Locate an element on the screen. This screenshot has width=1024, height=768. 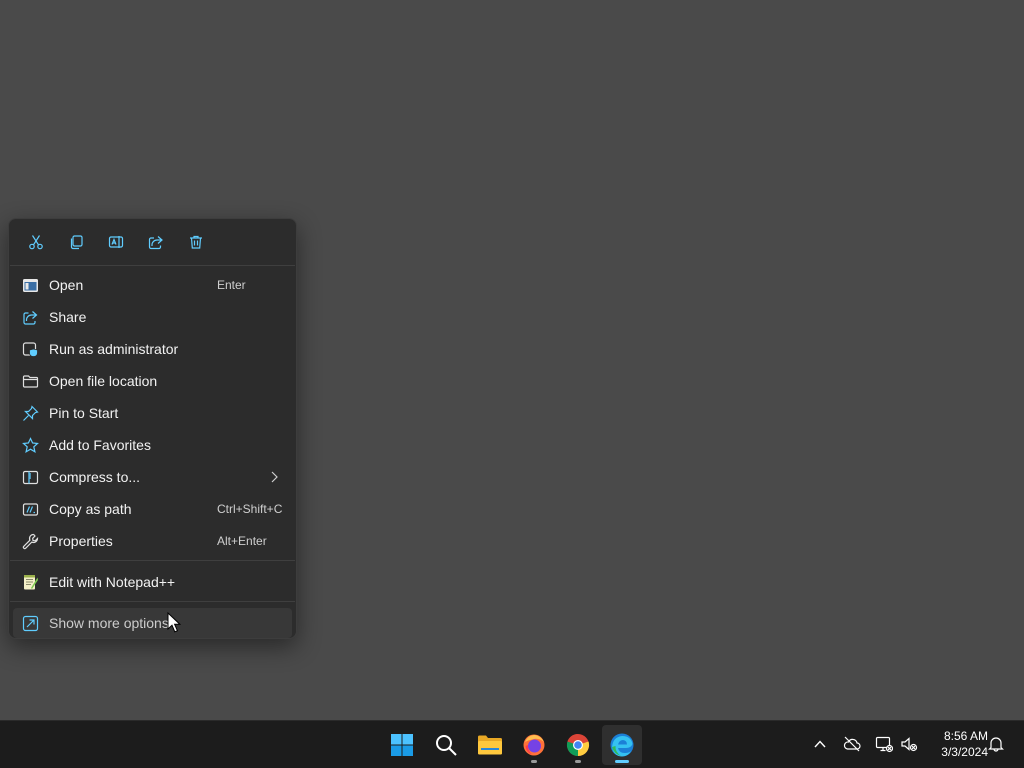
cut-icon is located at coordinates (36, 242).